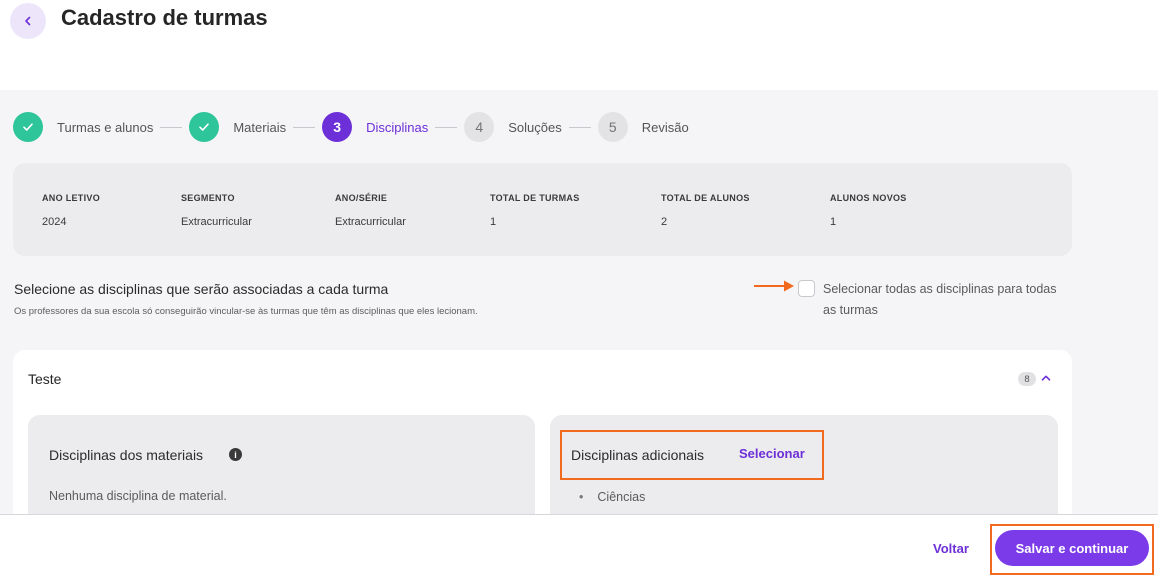 This screenshot has width=1158, height=576. Describe the element at coordinates (868, 210) in the screenshot. I see `summary-alunos-novos: ALUNOS NOVOS 1` at that location.